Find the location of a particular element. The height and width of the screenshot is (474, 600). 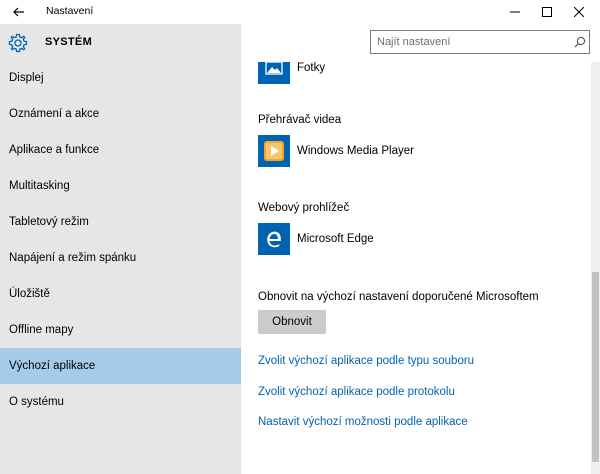

maximize-icon is located at coordinates (547, 12).